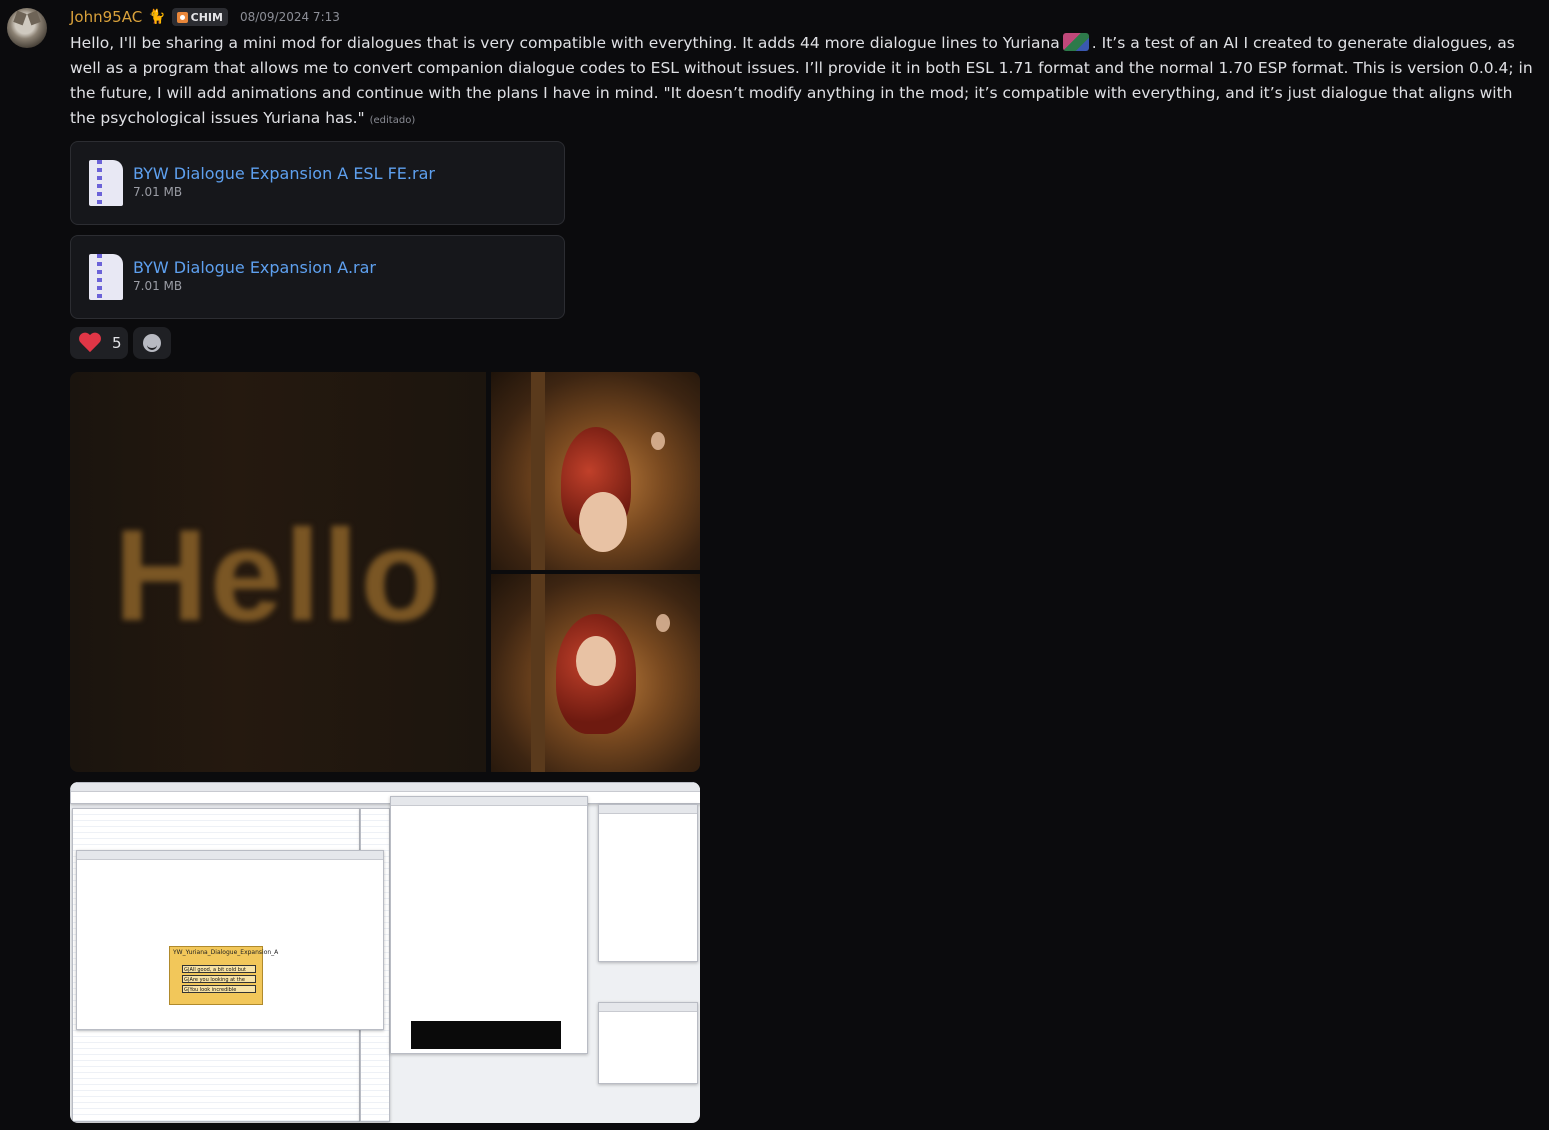  I want to click on username: John95AC, so click(106, 17).